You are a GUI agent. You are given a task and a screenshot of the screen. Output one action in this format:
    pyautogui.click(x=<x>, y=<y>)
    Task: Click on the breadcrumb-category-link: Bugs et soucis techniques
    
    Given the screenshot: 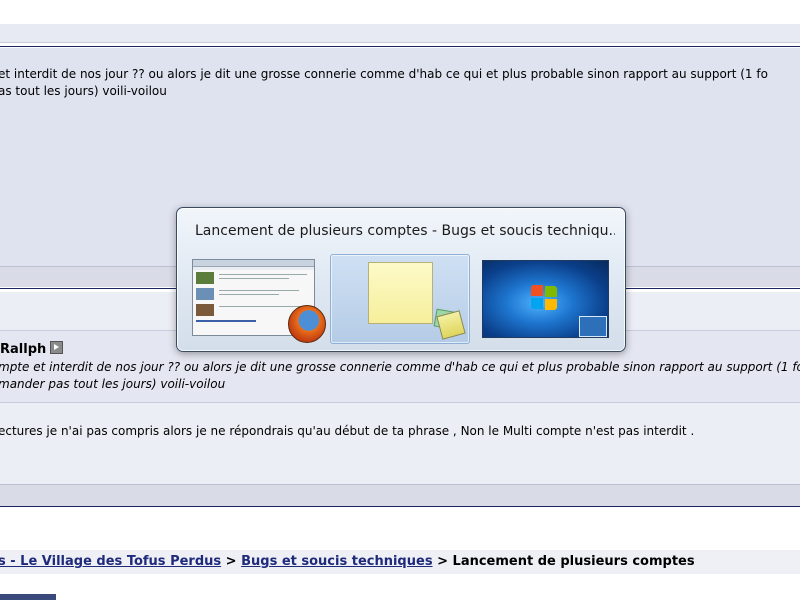 What is the action you would take?
    pyautogui.click(x=336, y=561)
    